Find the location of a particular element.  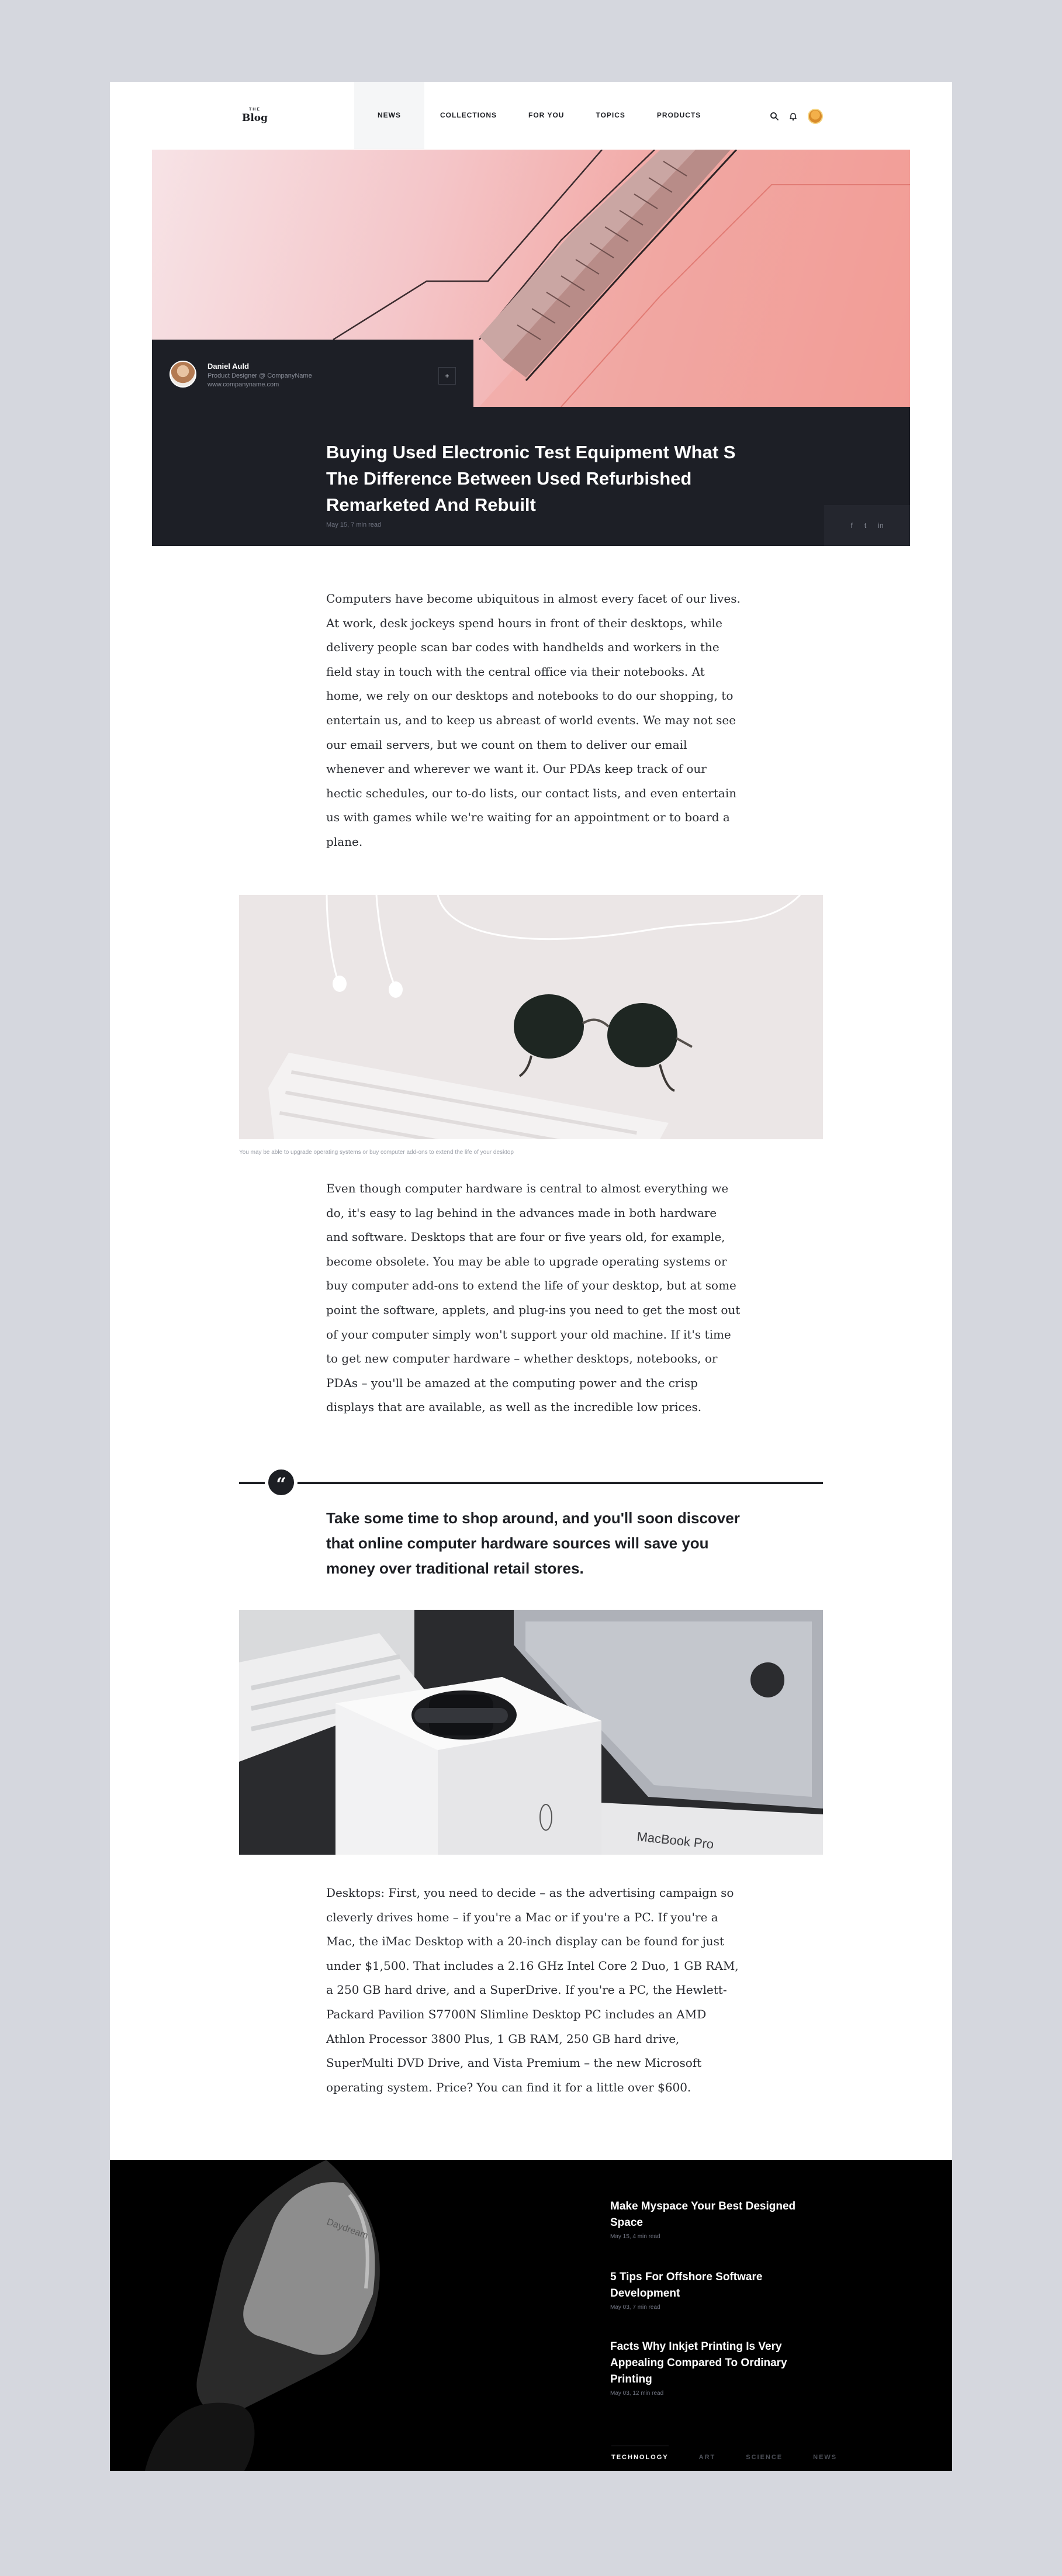

user-avatar is located at coordinates (815, 116).